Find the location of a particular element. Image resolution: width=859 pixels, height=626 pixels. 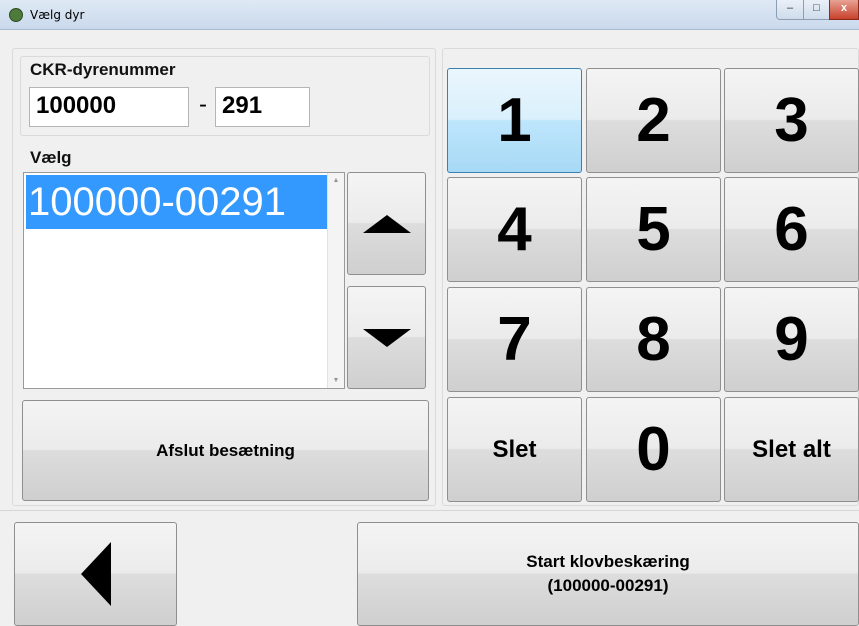

key-8: 8 is located at coordinates (653, 339).